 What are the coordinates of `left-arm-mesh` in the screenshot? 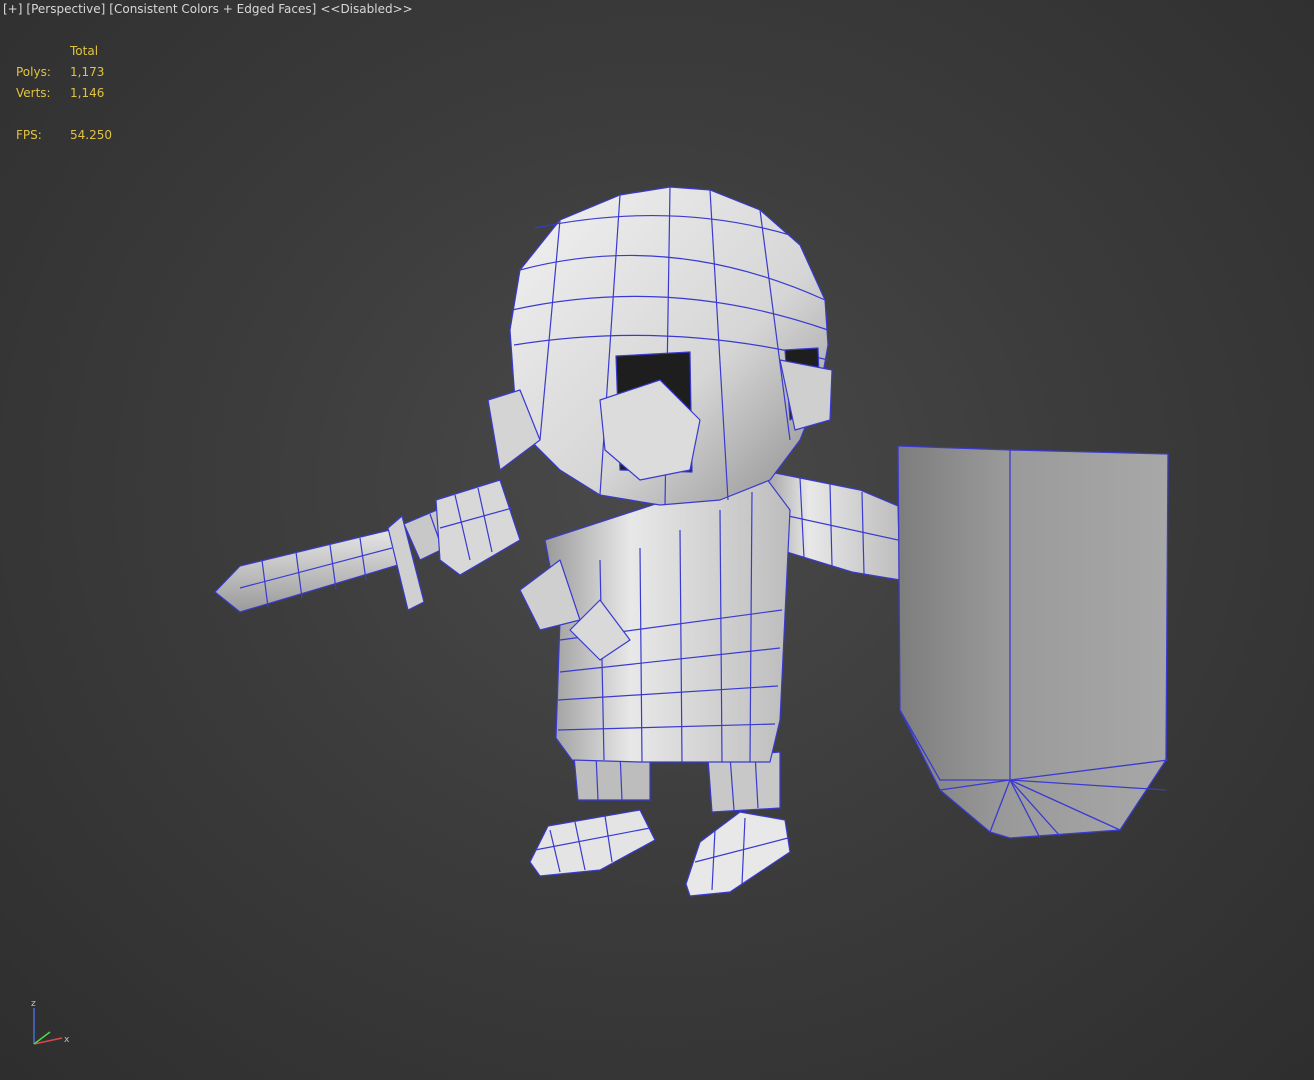 It's located at (478, 527).